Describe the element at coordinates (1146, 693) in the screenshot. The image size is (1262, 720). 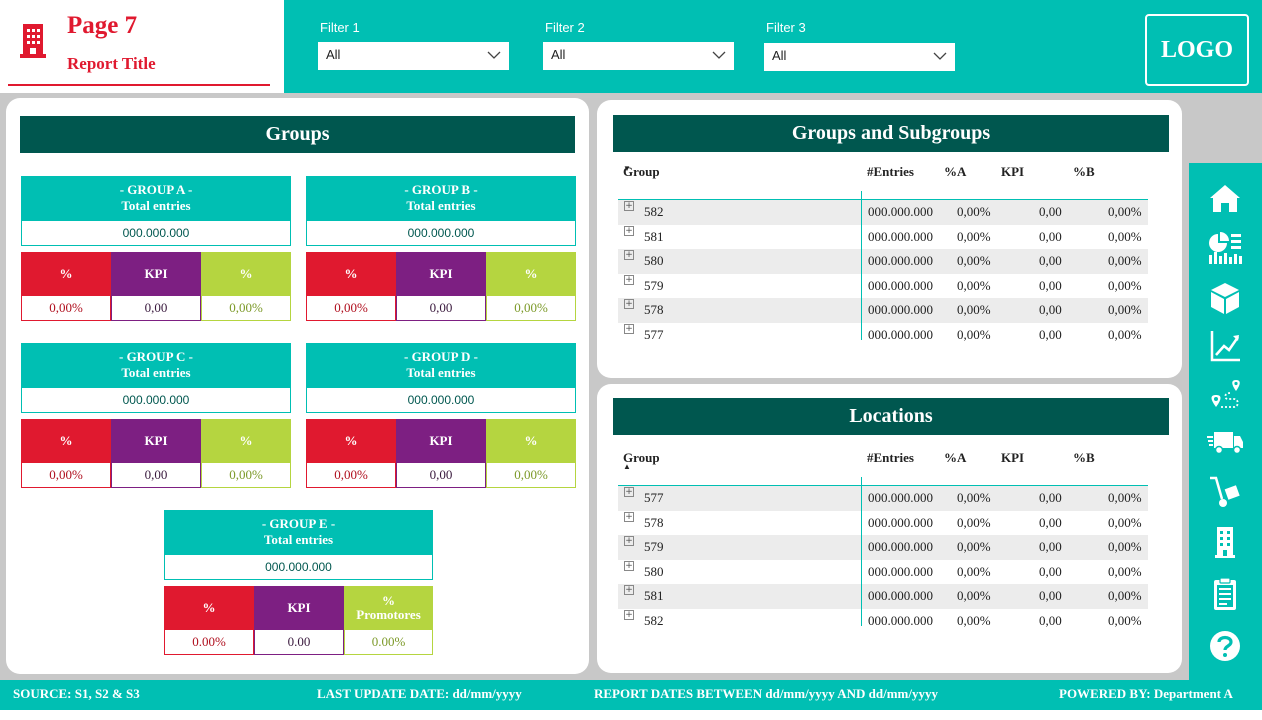
I see `footer-powered-by: POWERED BY: Department A` at that location.